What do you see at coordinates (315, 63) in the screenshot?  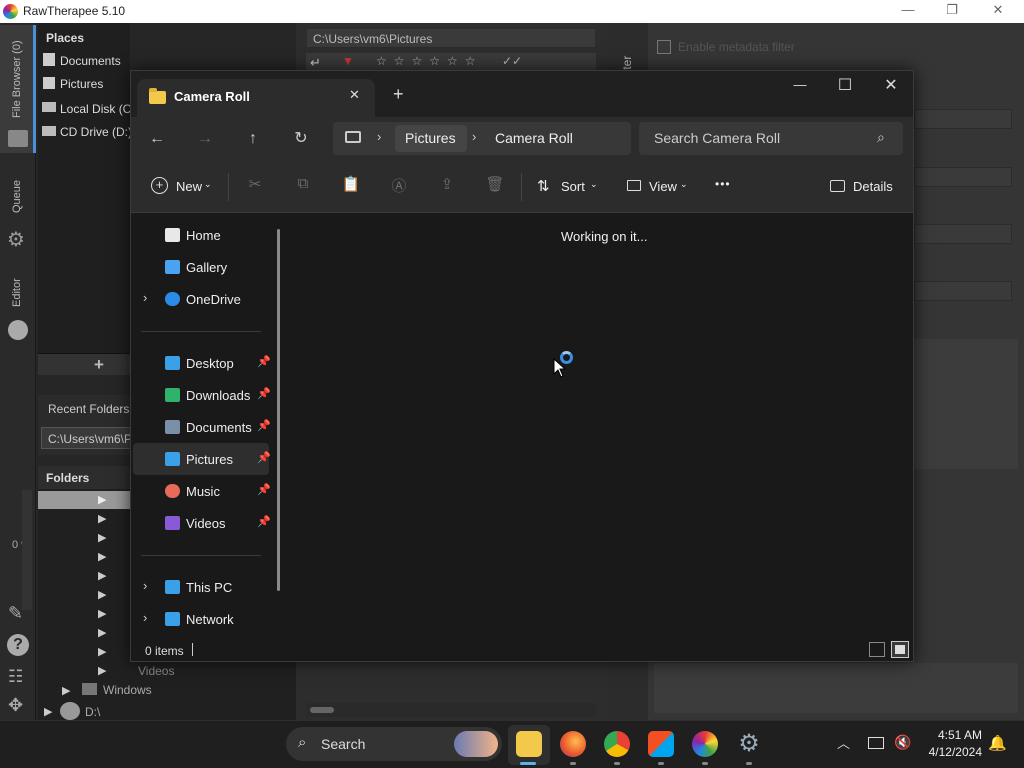 I see `back-icon: ↵` at bounding box center [315, 63].